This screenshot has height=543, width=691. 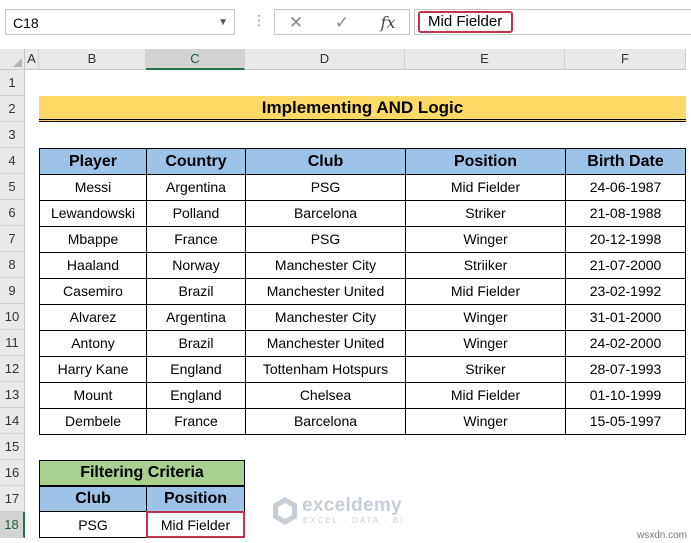 I want to click on row-header-11: 11, so click(x=12, y=343).